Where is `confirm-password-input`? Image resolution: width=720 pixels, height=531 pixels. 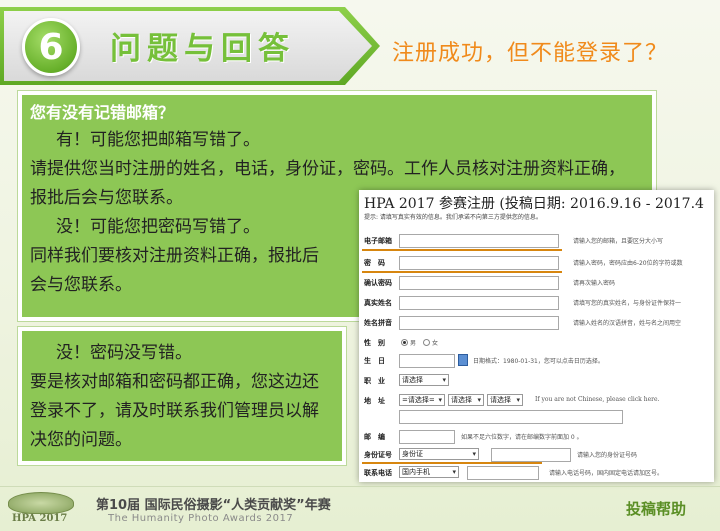
confirm-password-input is located at coordinates (479, 283).